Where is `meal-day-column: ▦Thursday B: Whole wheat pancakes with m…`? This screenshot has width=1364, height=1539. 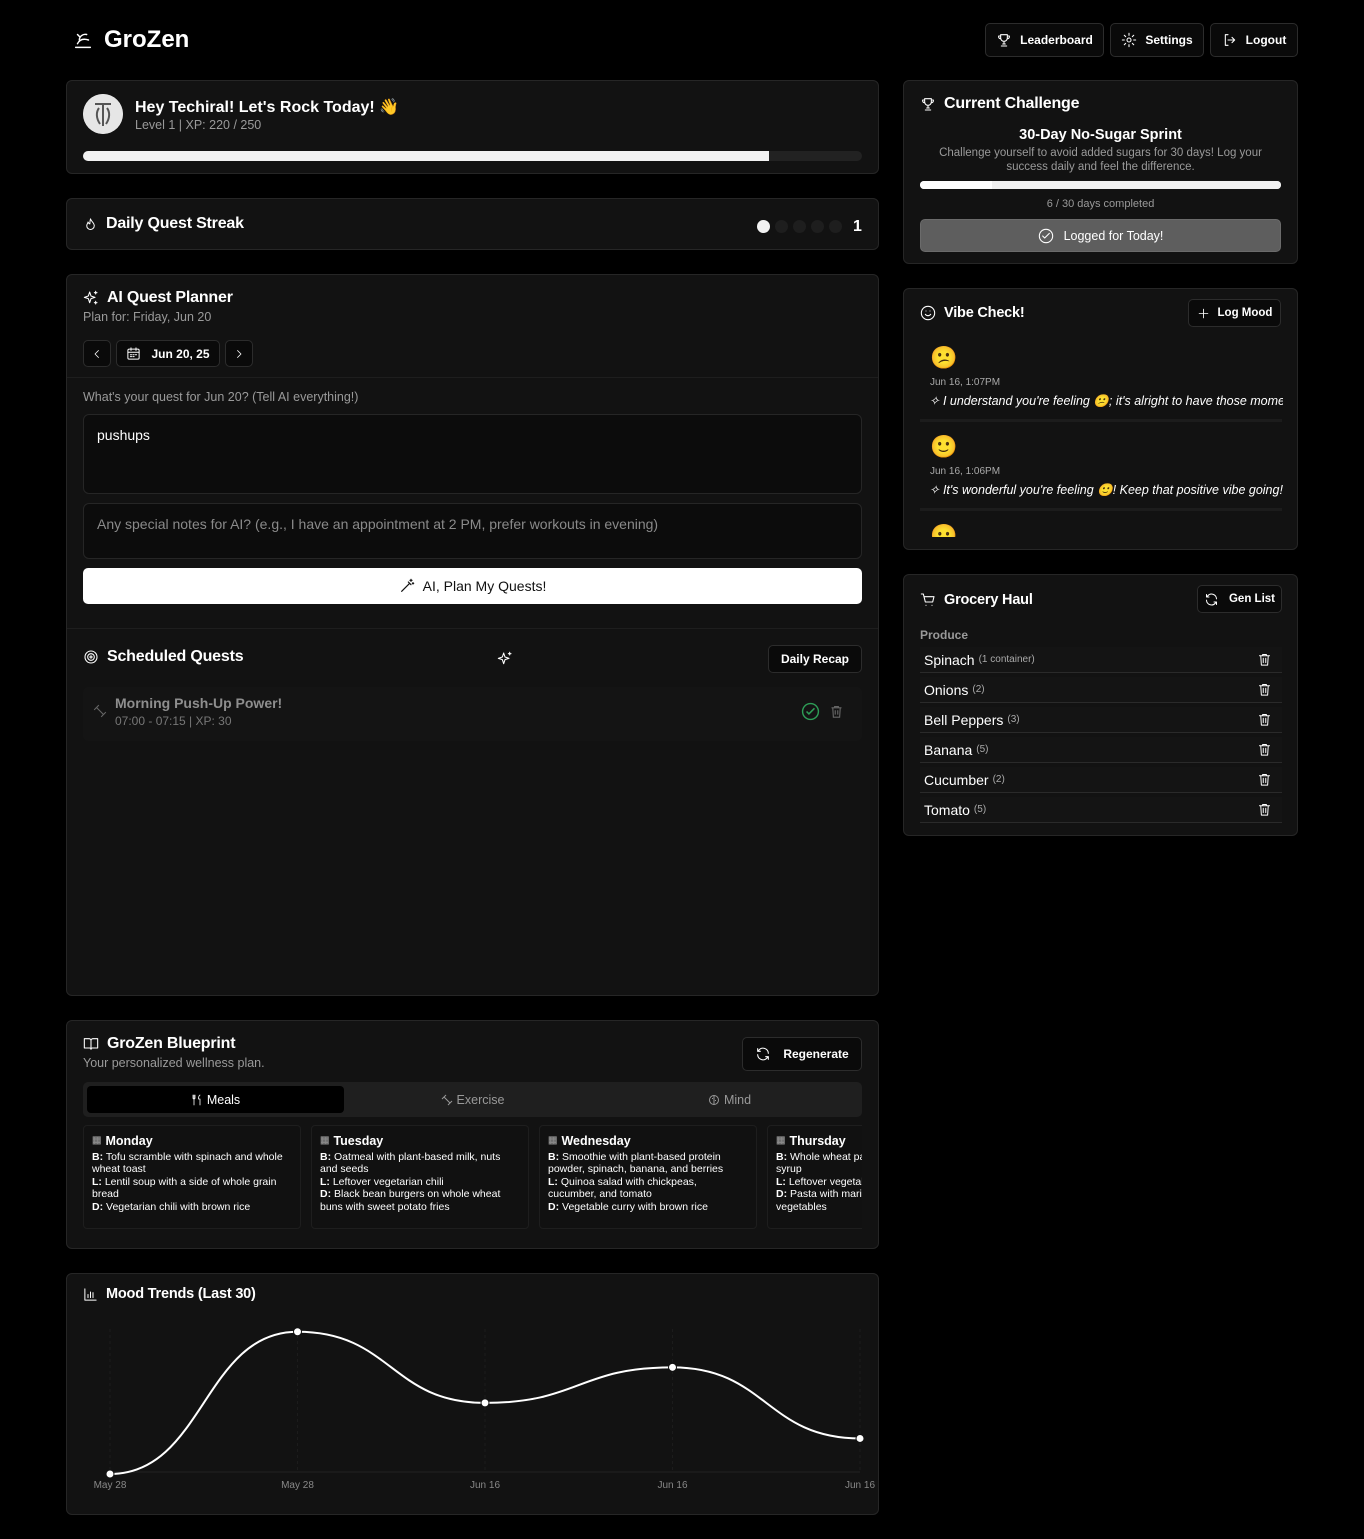 meal-day-column: ▦Thursday B: Whole wheat pancakes with m… is located at coordinates (814, 1177).